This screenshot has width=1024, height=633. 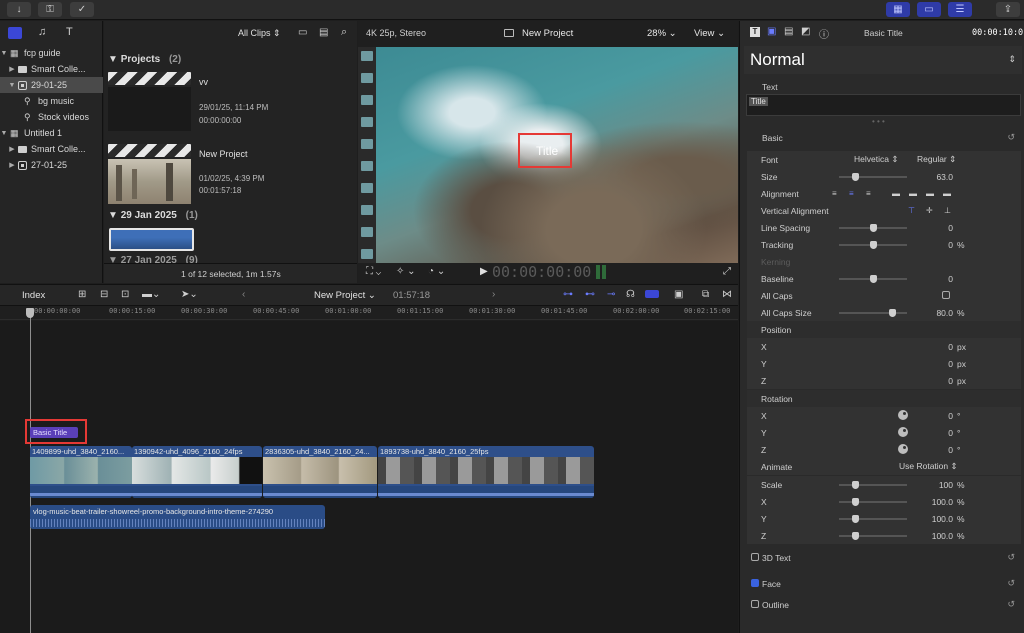 What do you see at coordinates (611, 294) in the screenshot?
I see `solo-icon: ⊸` at bounding box center [611, 294].